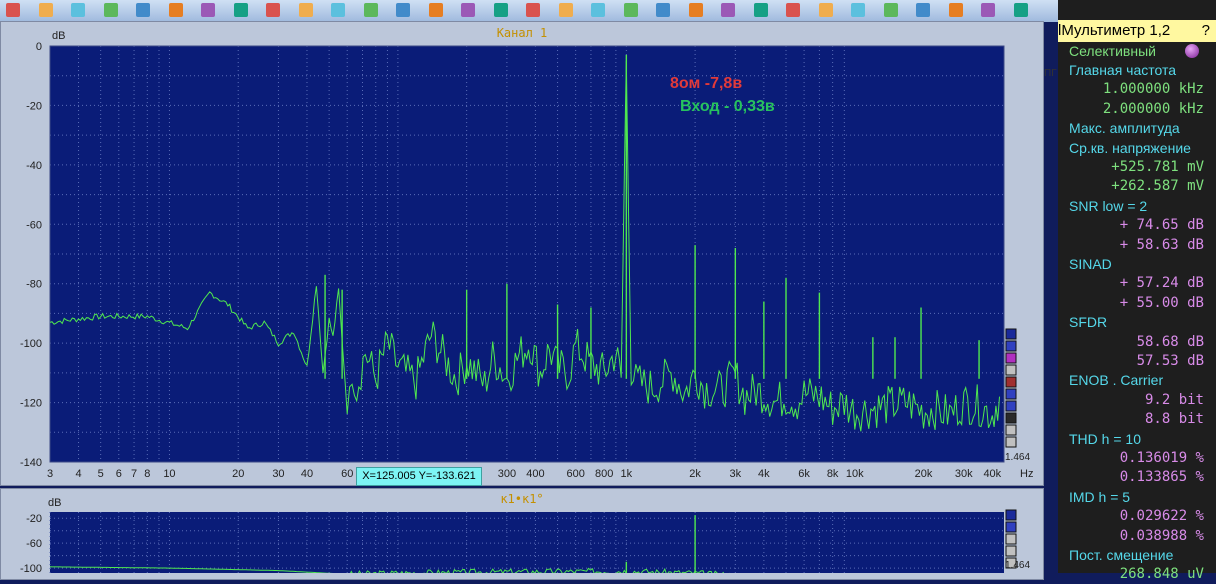 The height and width of the screenshot is (584, 1216). I want to click on reading-value: + 74.65 dB, so click(1161, 225).